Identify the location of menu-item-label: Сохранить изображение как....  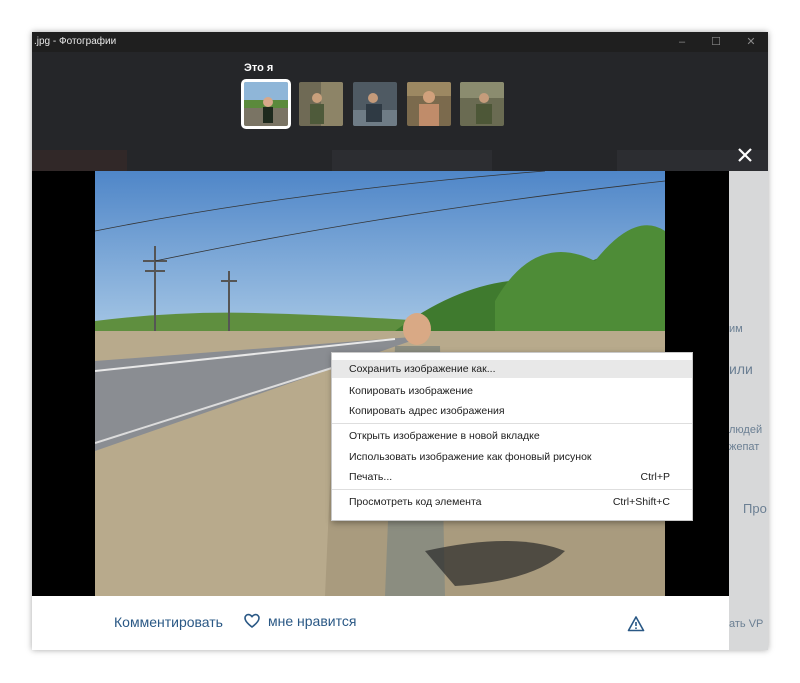
(422, 369).